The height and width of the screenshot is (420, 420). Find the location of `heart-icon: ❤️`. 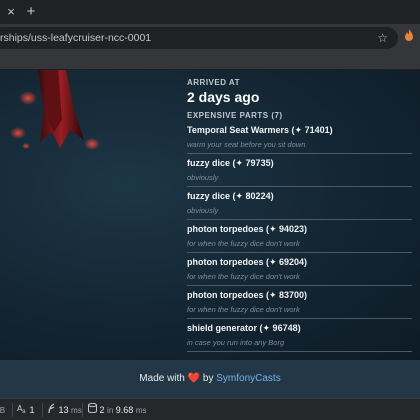

heart-icon: ❤️ is located at coordinates (194, 378).